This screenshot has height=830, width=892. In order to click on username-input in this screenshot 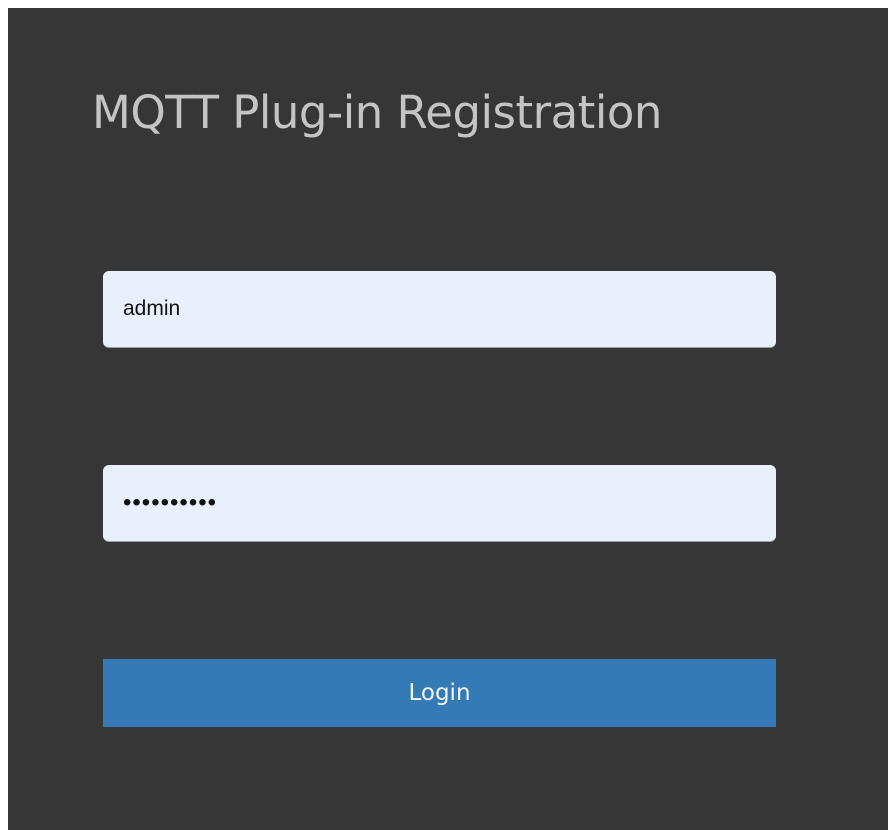, I will do `click(439, 309)`.